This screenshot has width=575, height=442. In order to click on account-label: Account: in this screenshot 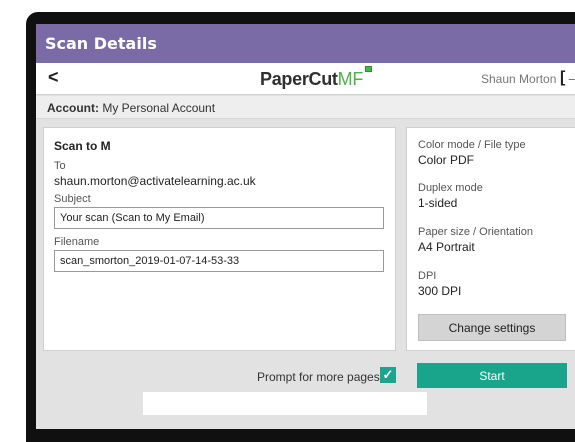, I will do `click(73, 108)`.